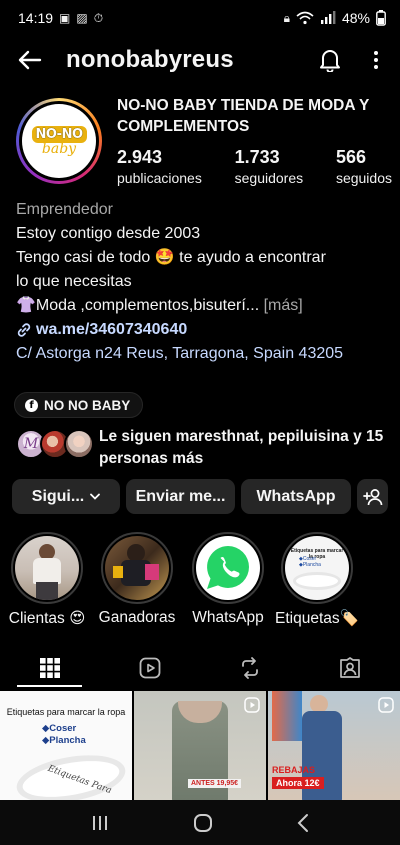 This screenshot has width=400, height=845. I want to click on add-user-button, so click(372, 496).